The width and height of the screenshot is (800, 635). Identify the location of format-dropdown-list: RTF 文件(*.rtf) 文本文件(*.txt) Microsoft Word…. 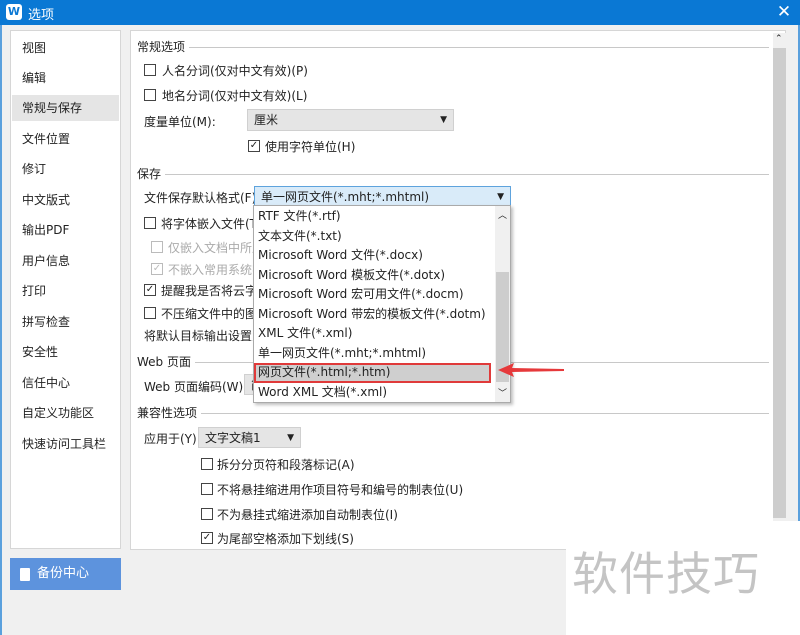
(382, 304).